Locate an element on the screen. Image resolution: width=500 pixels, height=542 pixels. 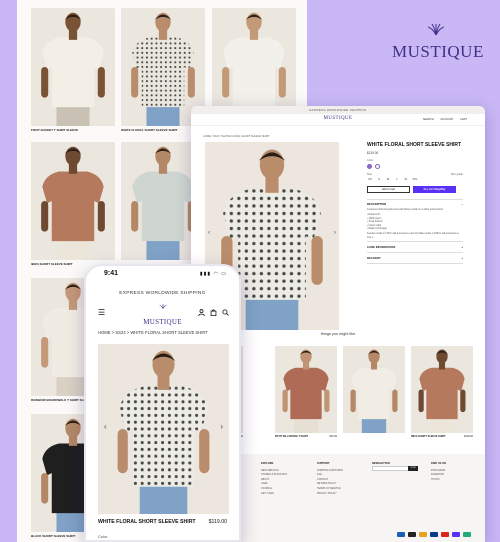
product-caption: FRUIT BASKET T SHIRT SLEEVE is located at coordinates (55, 130).